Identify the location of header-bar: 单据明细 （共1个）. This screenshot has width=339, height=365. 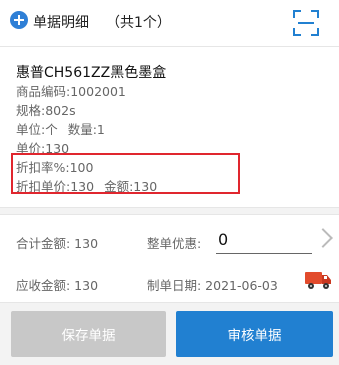
(169, 23).